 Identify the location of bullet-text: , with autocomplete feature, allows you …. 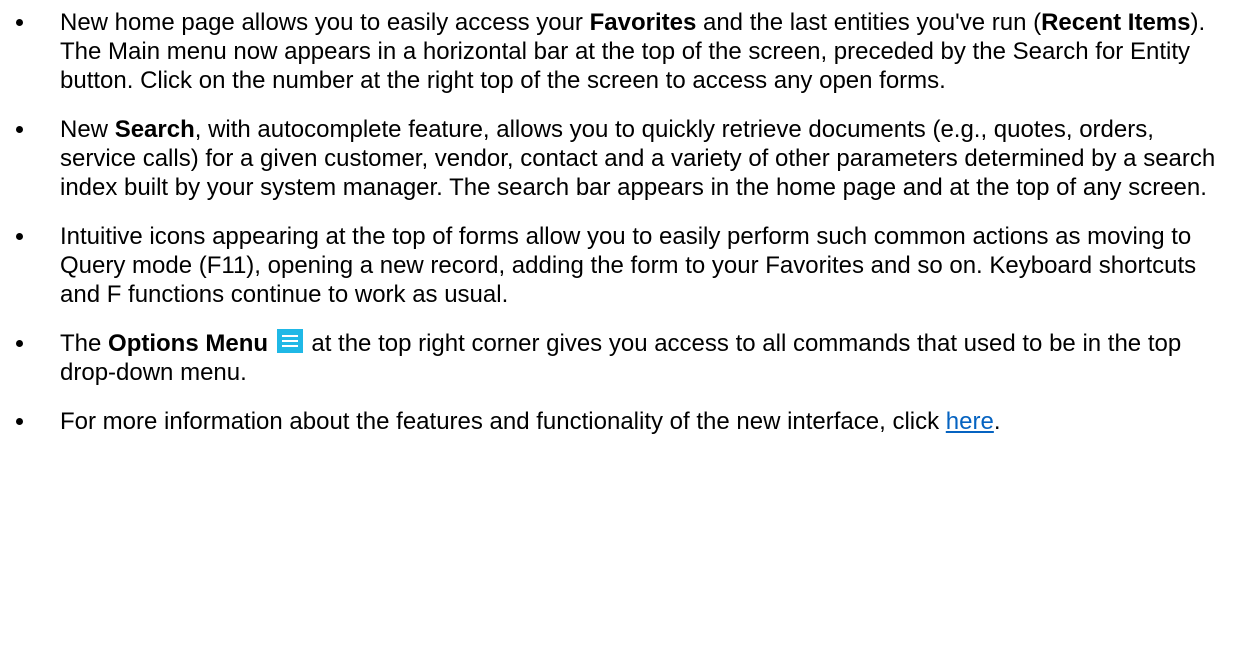
(638, 158).